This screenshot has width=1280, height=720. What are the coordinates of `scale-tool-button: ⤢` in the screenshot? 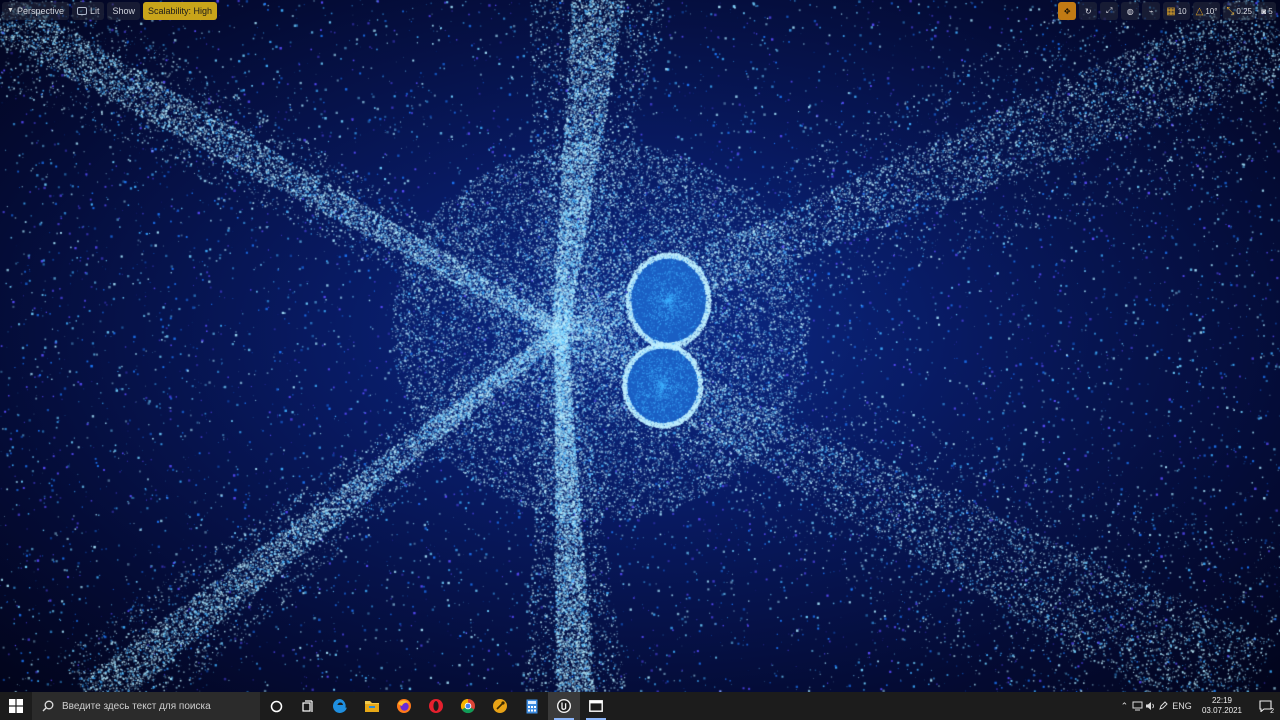 It's located at (1109, 11).